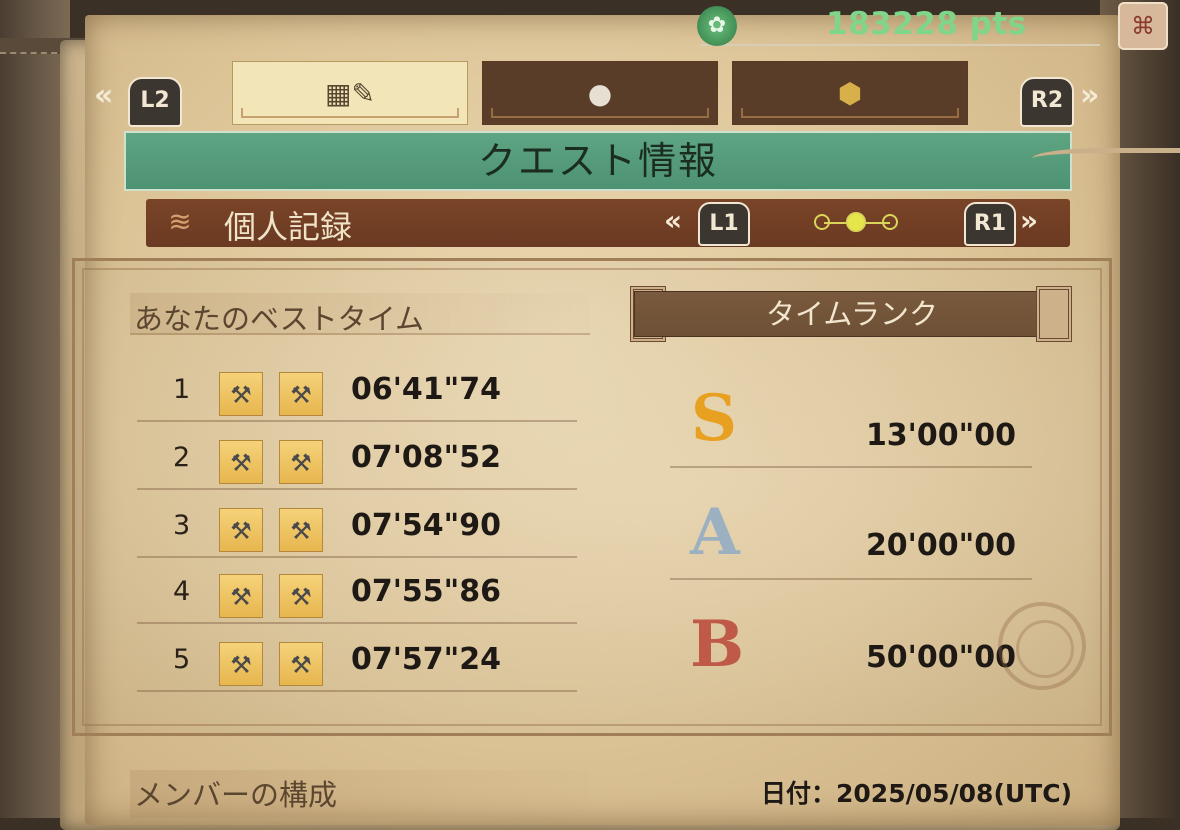 The width and height of the screenshot is (1180, 830). Describe the element at coordinates (851, 635) in the screenshot. I see `rank-row-b: B 50'00"00` at that location.